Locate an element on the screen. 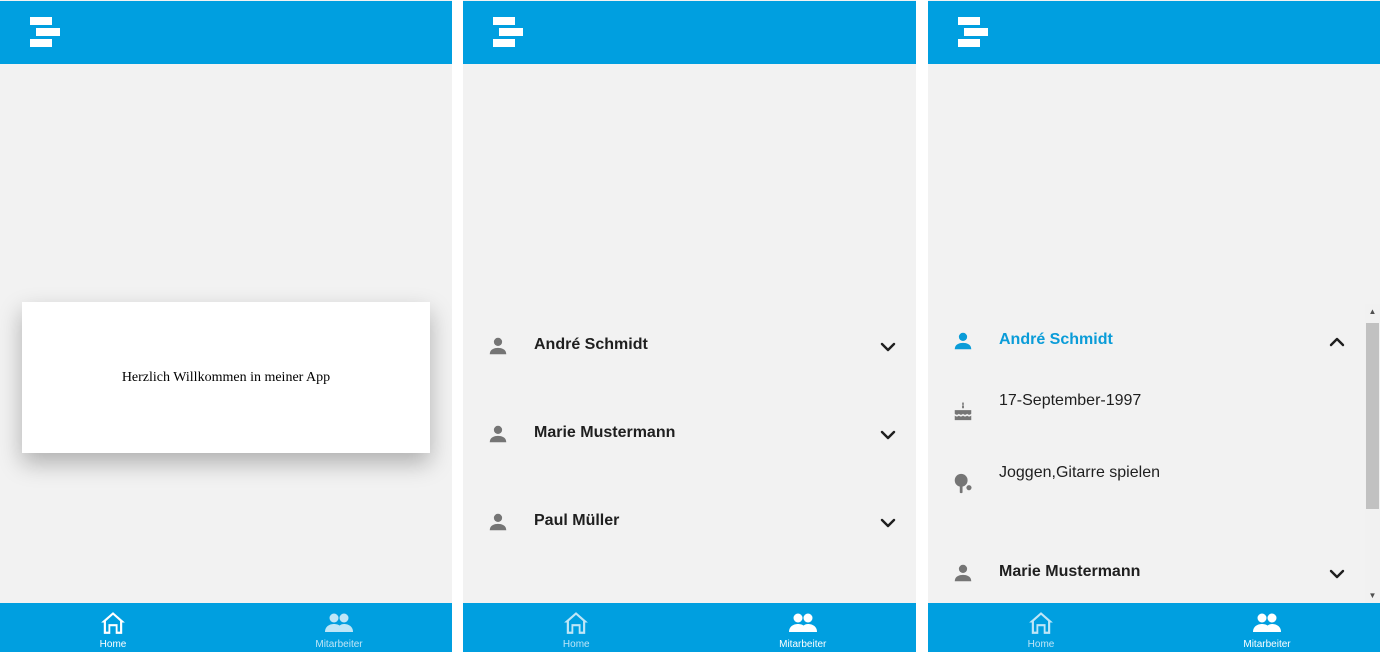 The image size is (1384, 652). welcome-card: Herzlich Willkommen in meiner App is located at coordinates (226, 377).